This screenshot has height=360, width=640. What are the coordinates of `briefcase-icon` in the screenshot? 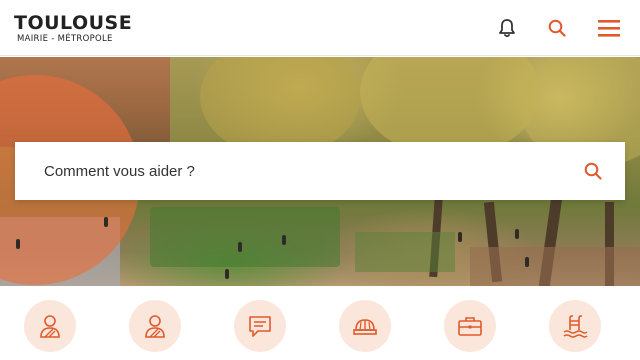 It's located at (470, 326).